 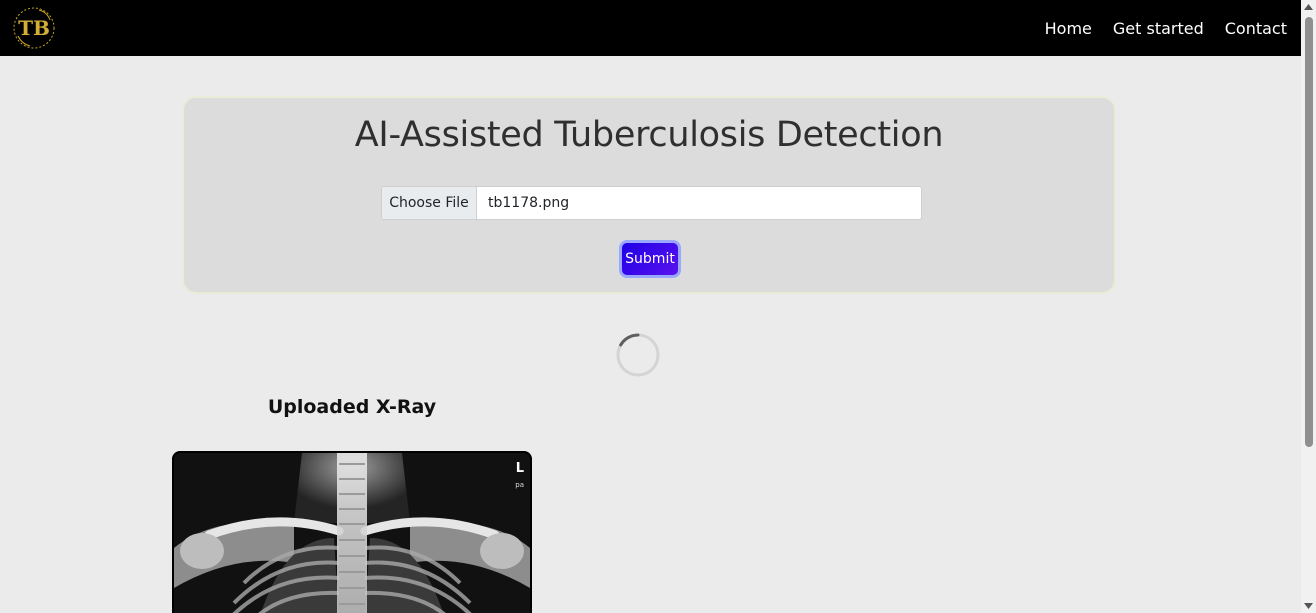 I want to click on submit-button: Submit, so click(x=650, y=259).